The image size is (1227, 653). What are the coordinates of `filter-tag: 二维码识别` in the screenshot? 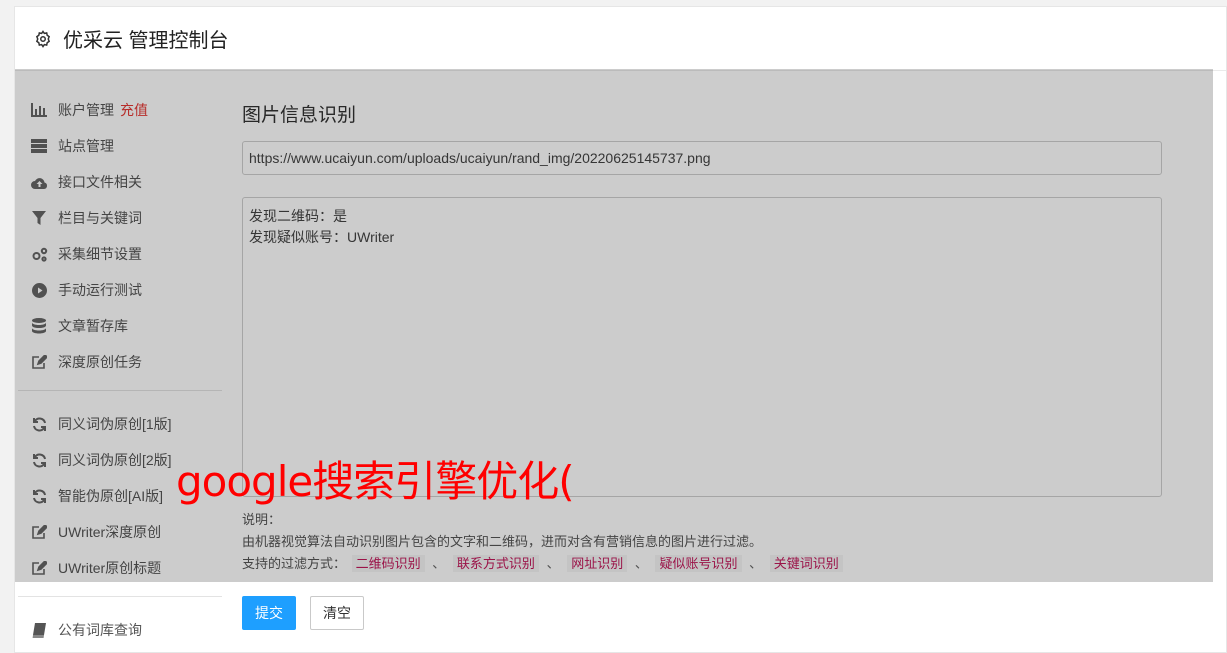 It's located at (388, 563).